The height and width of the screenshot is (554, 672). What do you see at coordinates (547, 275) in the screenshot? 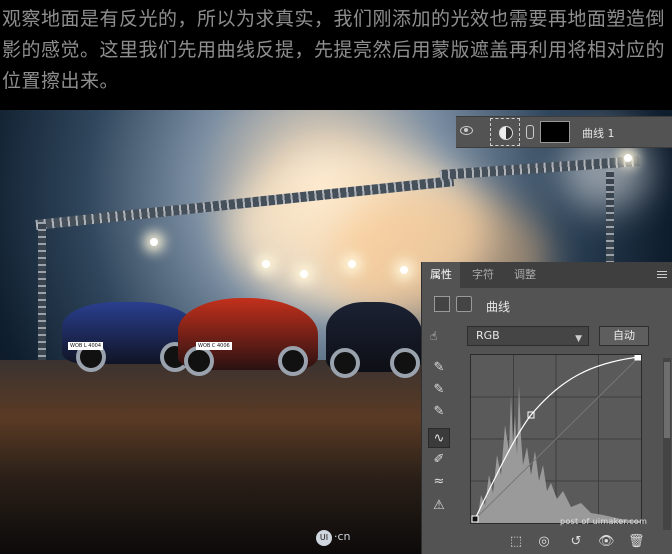
I see `panel-tabs: 属性 字符 调整` at bounding box center [547, 275].